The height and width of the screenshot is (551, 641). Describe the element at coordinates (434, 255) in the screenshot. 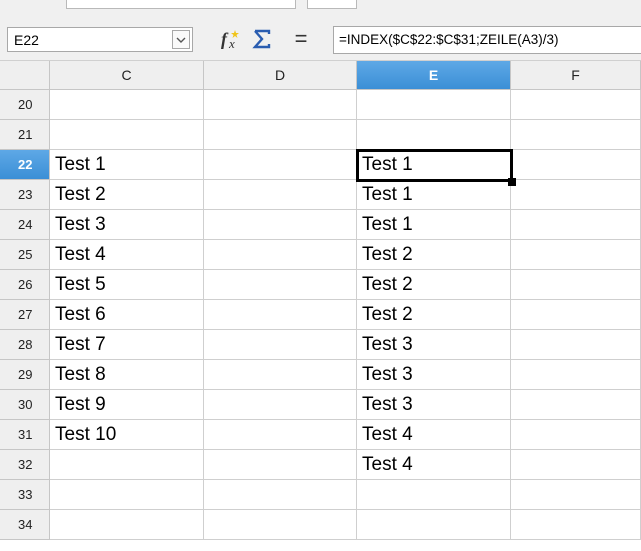

I see `cell-e25: Test 2` at that location.